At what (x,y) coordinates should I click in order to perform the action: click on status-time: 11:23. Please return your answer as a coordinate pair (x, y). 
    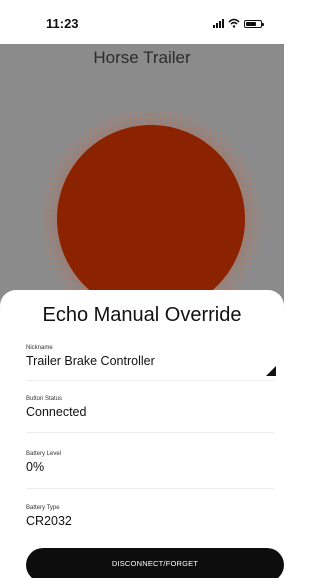
    Looking at the image, I should click on (62, 23).